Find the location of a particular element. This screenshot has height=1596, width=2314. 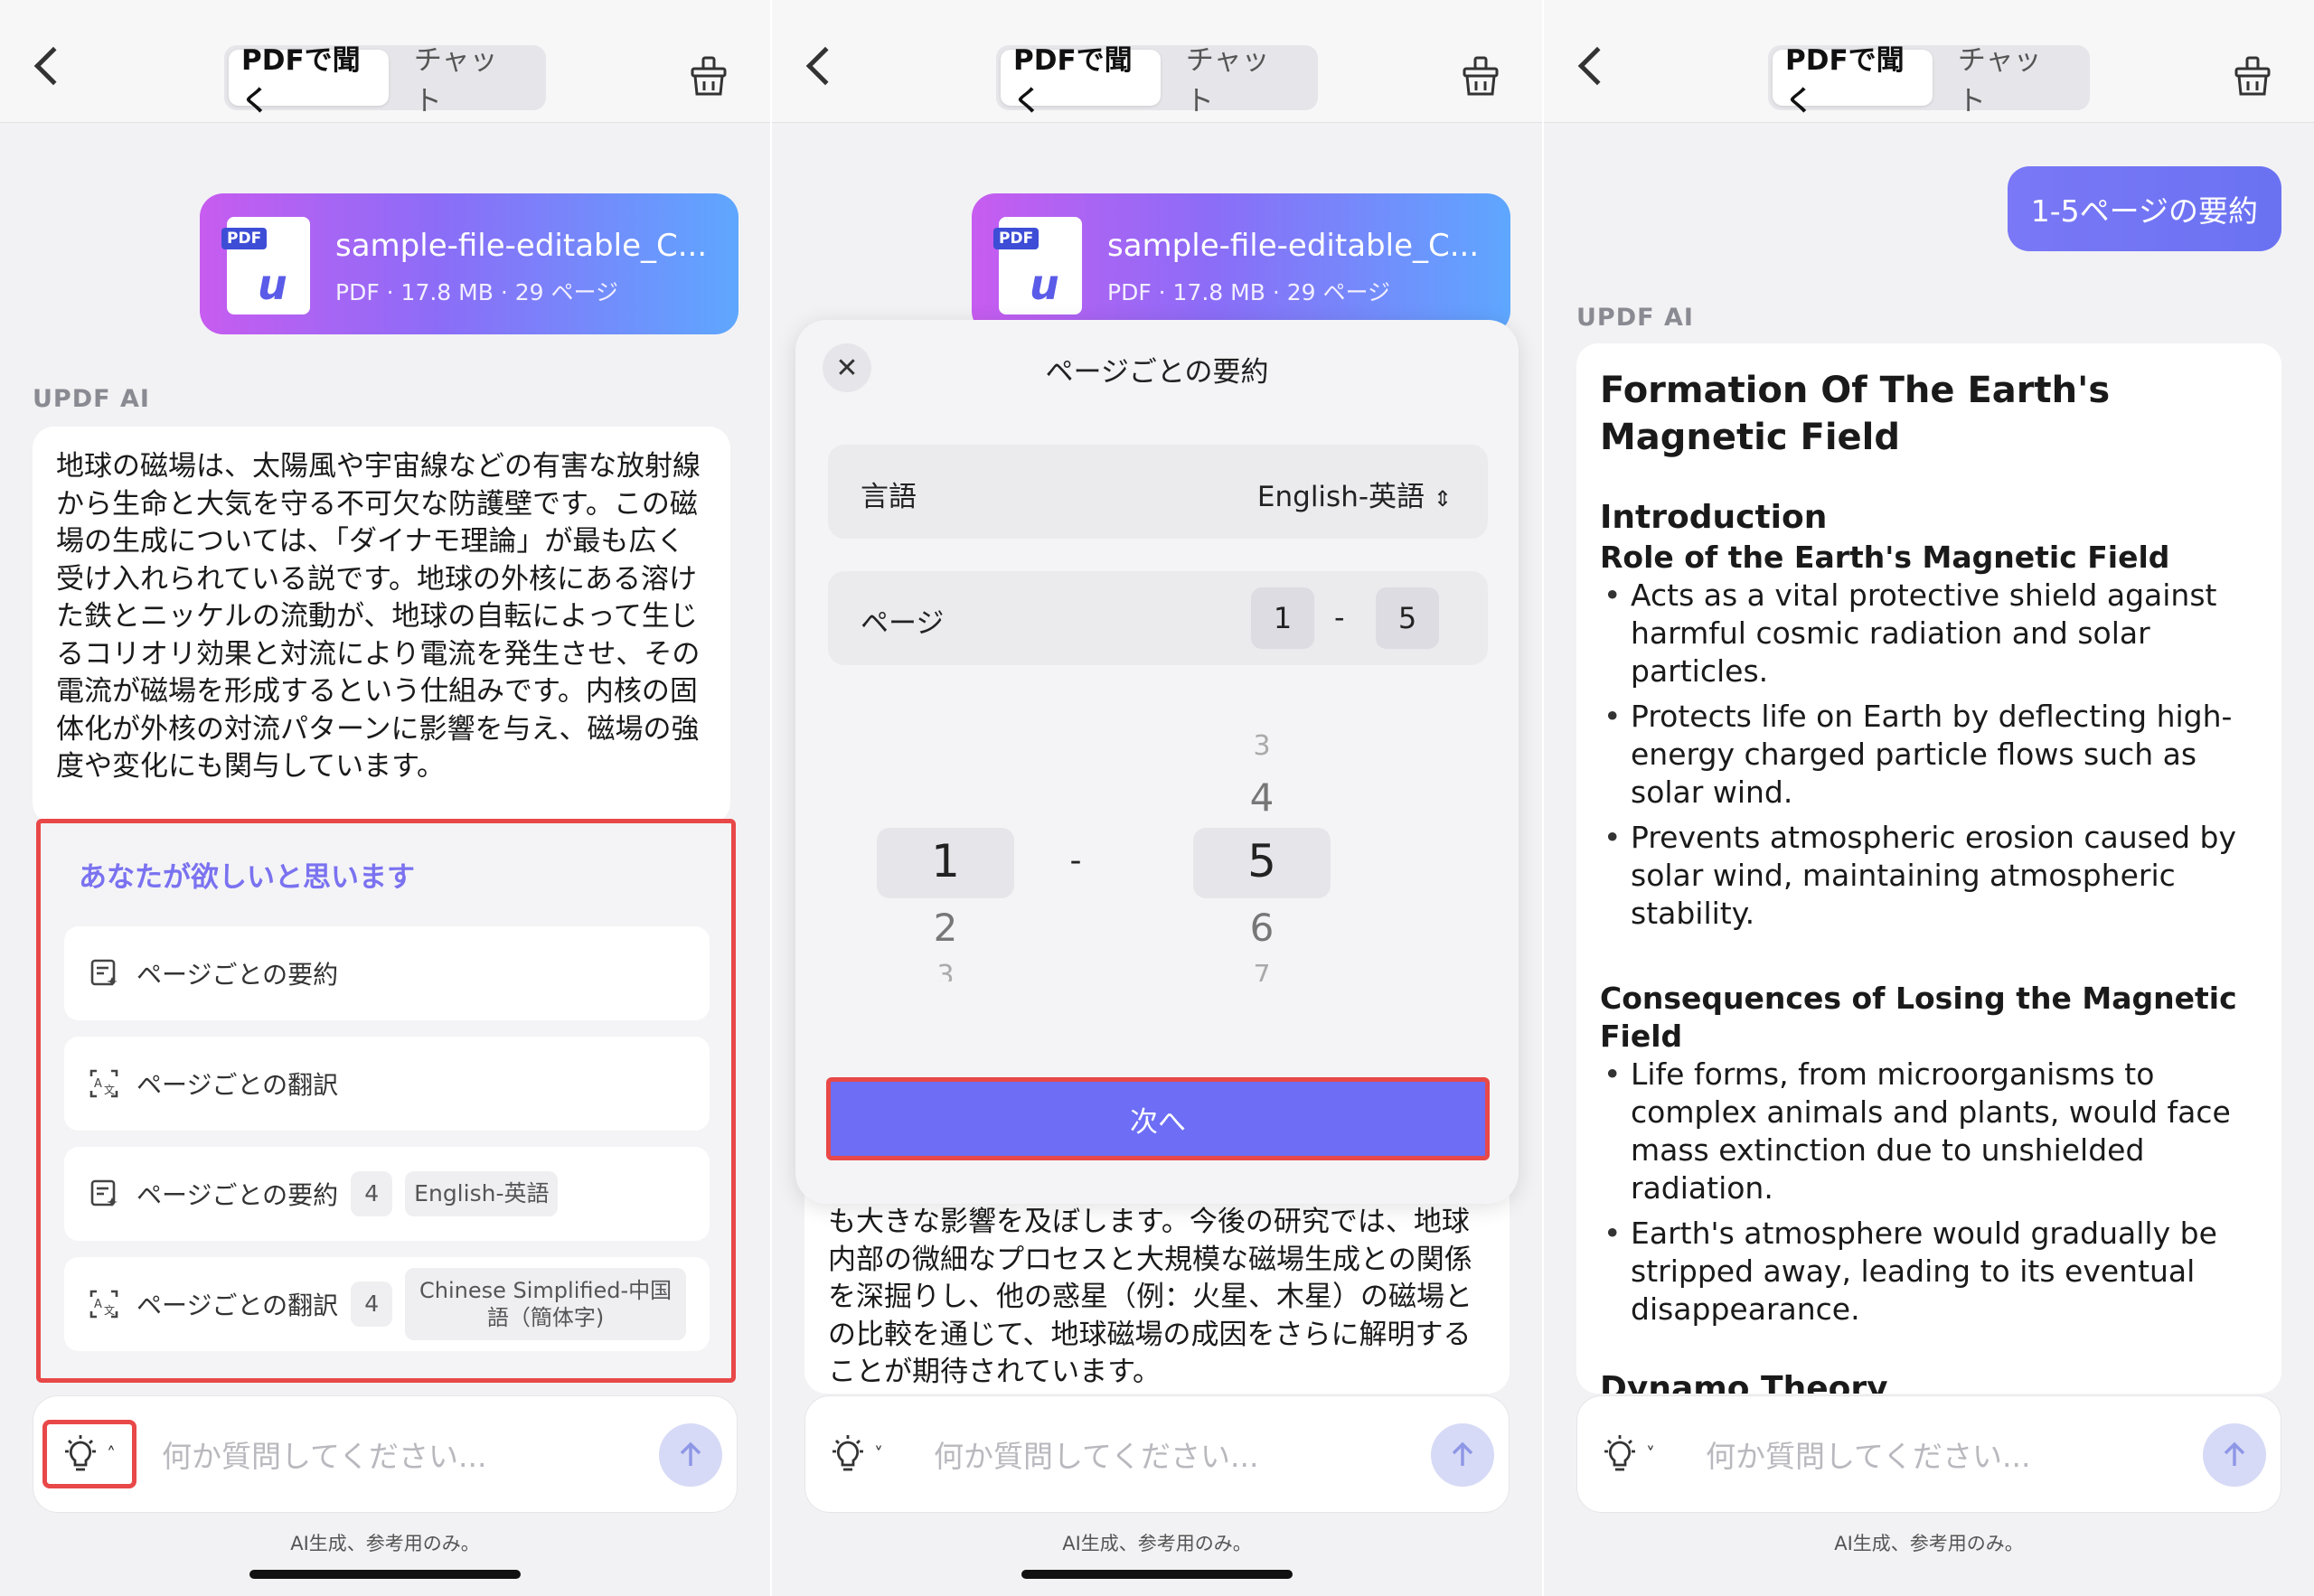

suggestions-title: あなたが欲しいと思います is located at coordinates (247, 878).